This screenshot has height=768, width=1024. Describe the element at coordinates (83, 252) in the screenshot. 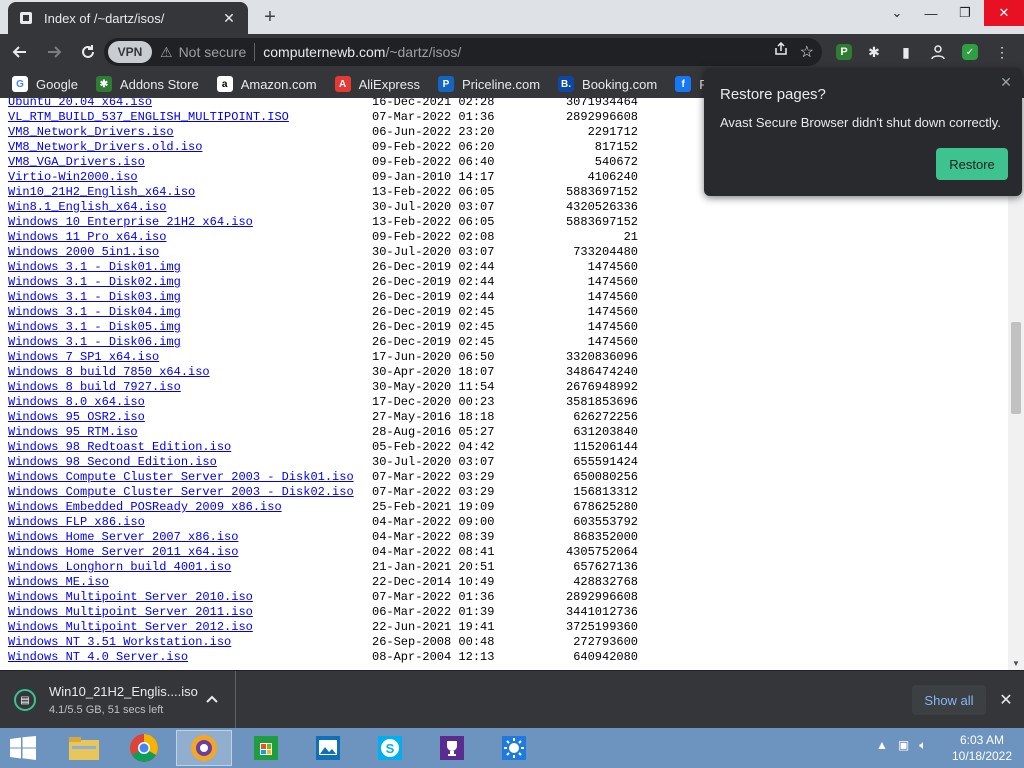

I see `file-link: Windows 2000 5in1.iso` at that location.